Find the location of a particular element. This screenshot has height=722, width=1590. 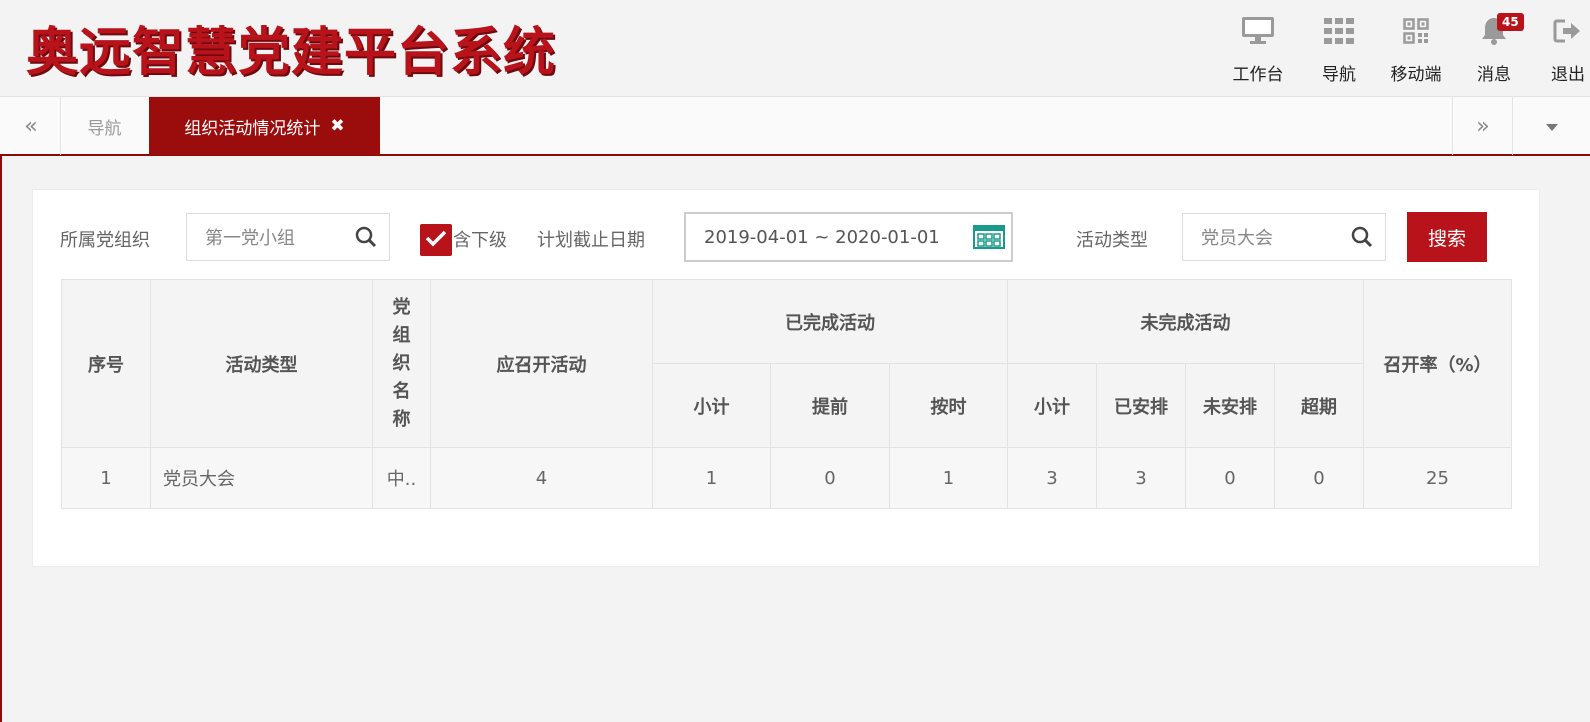

workbench-button: 工作台 is located at coordinates (1258, 49).